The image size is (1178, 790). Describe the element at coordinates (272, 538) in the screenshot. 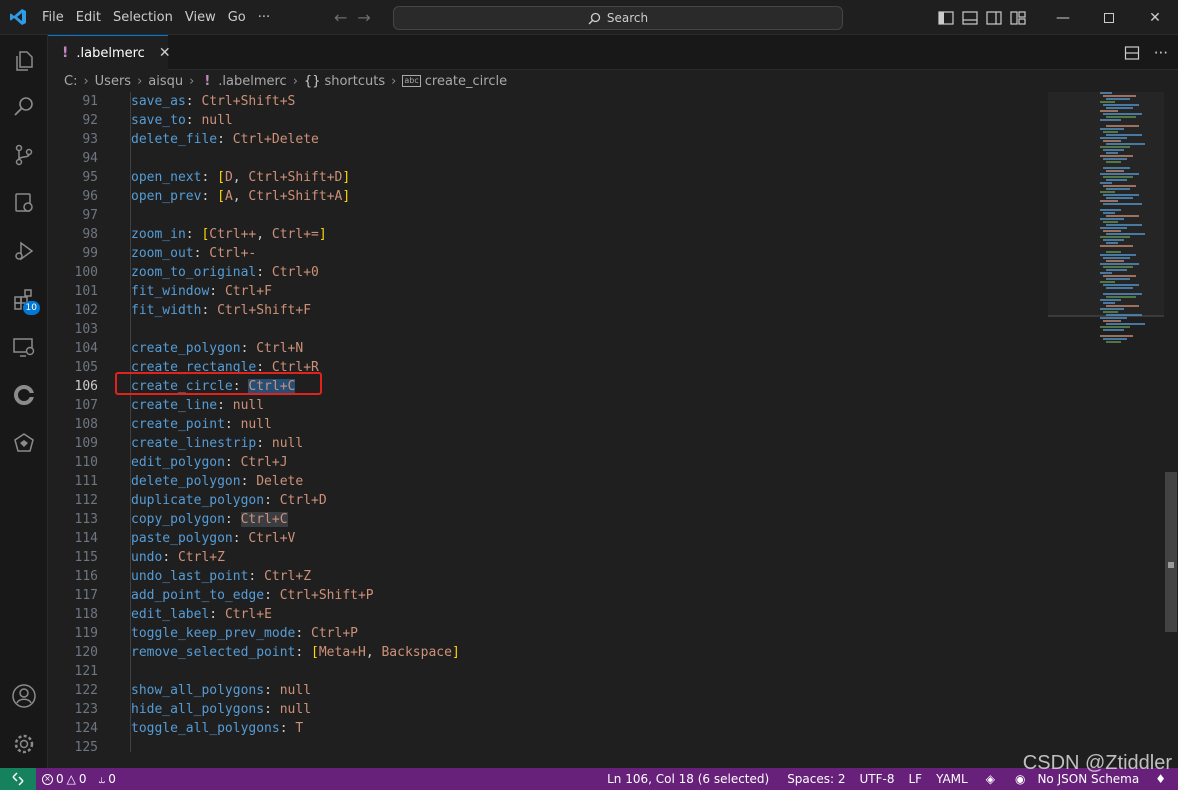

I see `yaml-value: Ctrl+V` at that location.